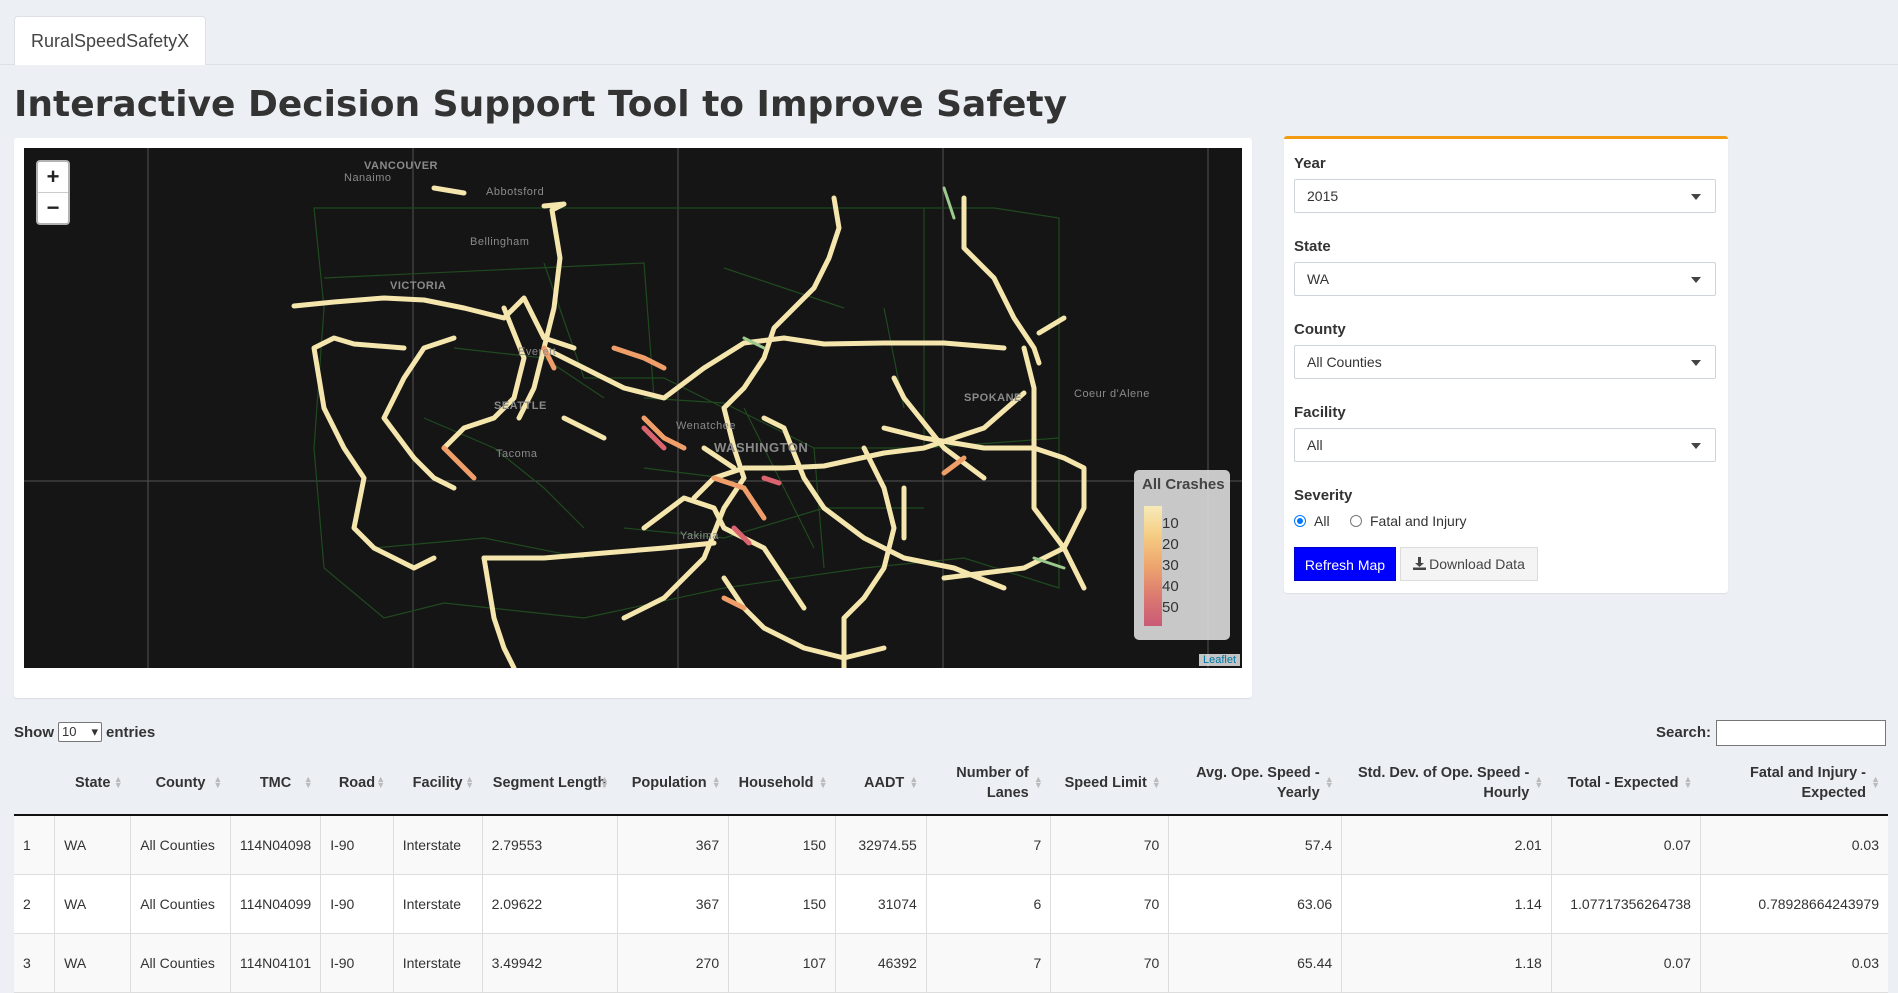 The width and height of the screenshot is (1898, 993). Describe the element at coordinates (1345, 564) in the screenshot. I see `refresh-map-button: Refresh Map` at that location.